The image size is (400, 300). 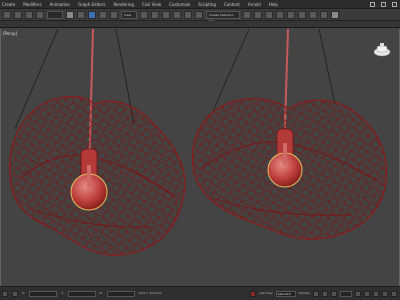 What do you see at coordinates (166, 14) in the screenshot?
I see `angle-snap-icon` at bounding box center [166, 14].